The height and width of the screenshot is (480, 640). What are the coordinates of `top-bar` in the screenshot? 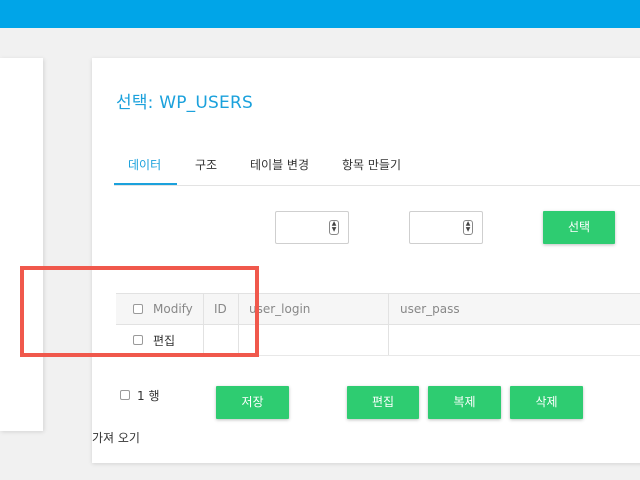 It's located at (320, 14).